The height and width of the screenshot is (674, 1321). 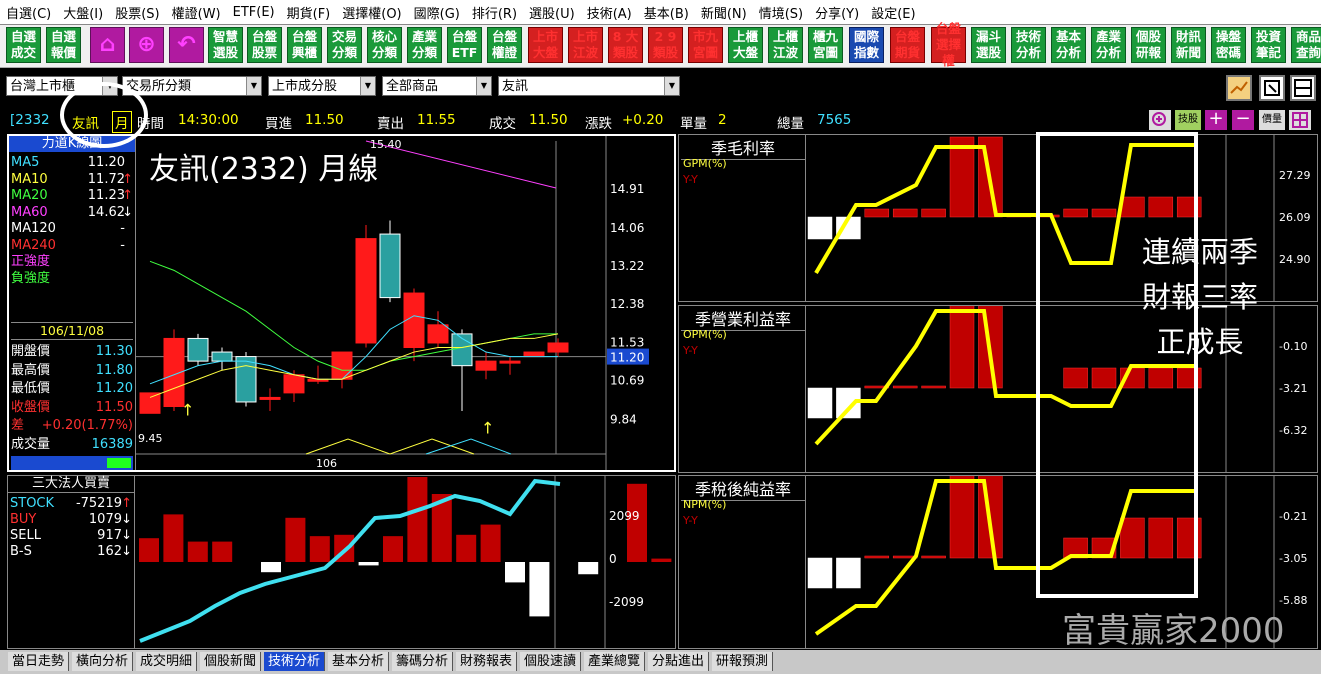 I want to click on toolbar-button: 上市 大盤, so click(x=545, y=45).